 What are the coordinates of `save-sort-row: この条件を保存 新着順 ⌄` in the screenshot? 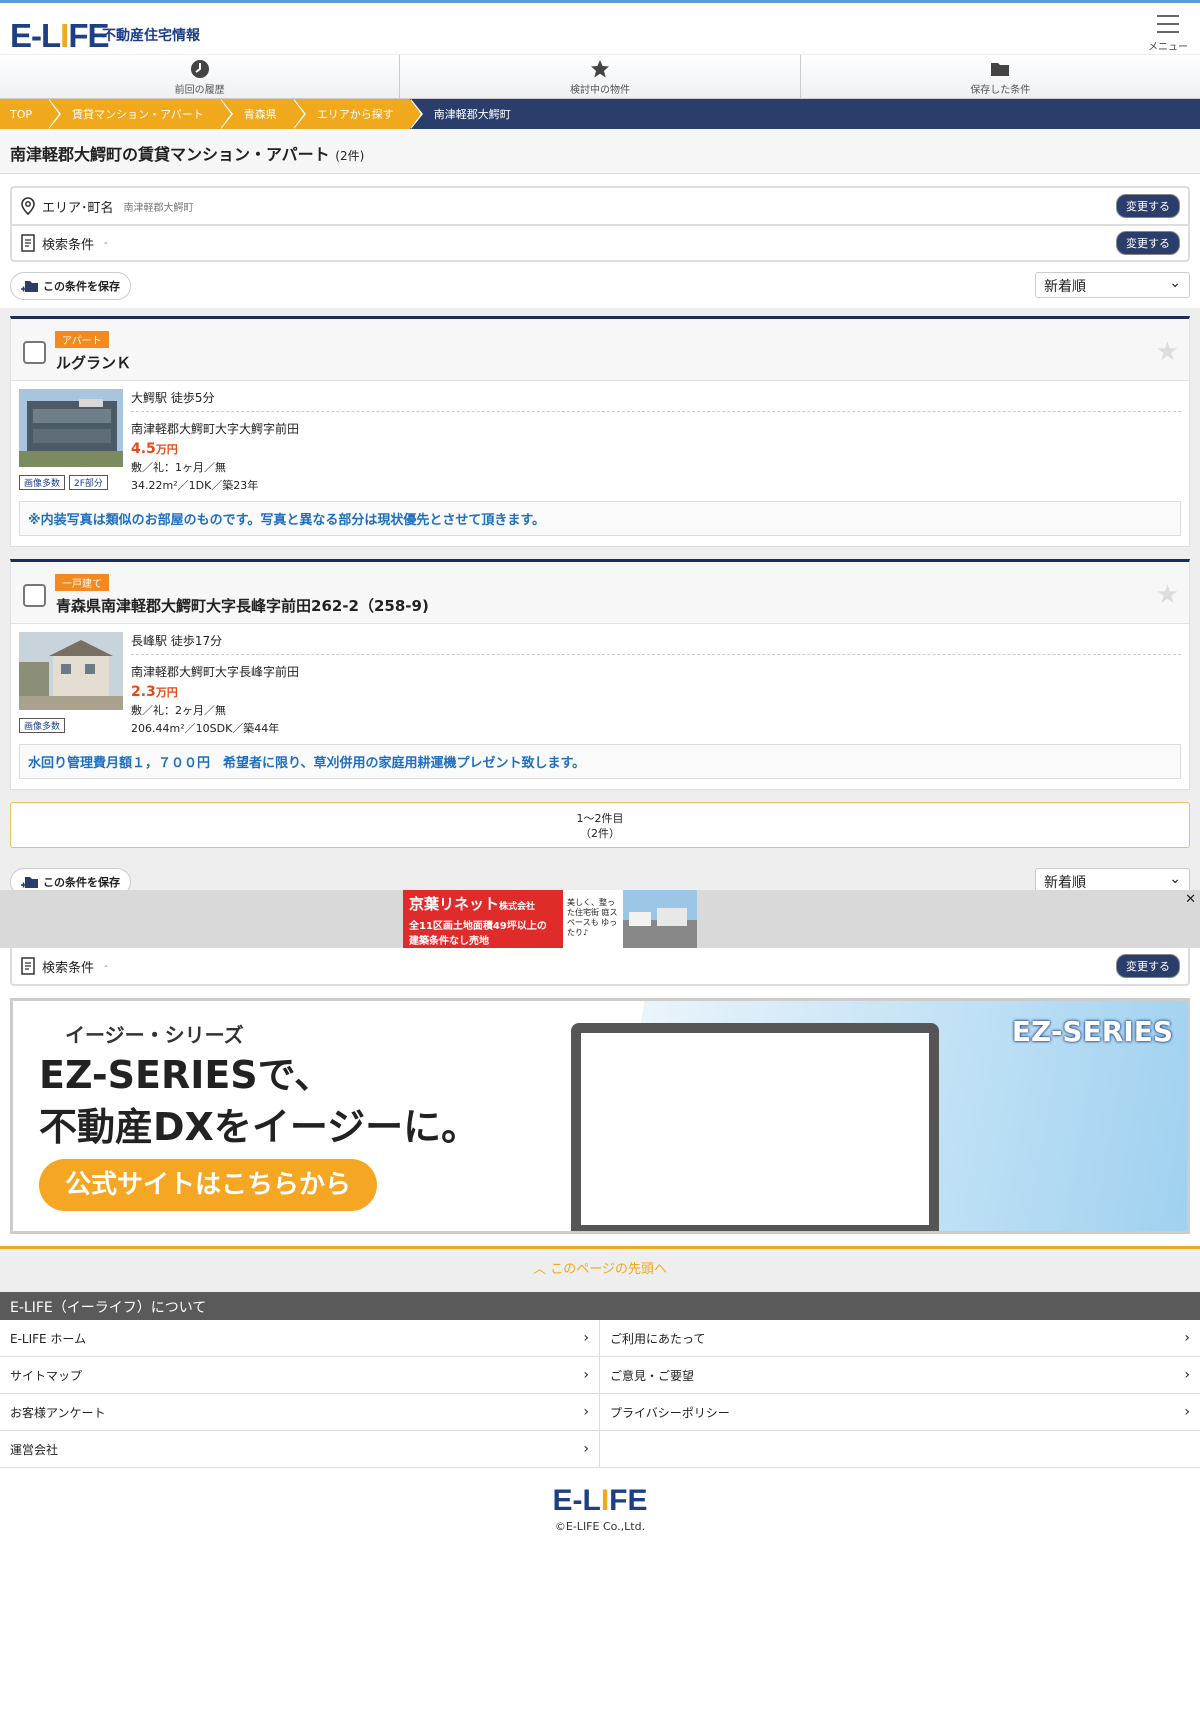 It's located at (600, 285).